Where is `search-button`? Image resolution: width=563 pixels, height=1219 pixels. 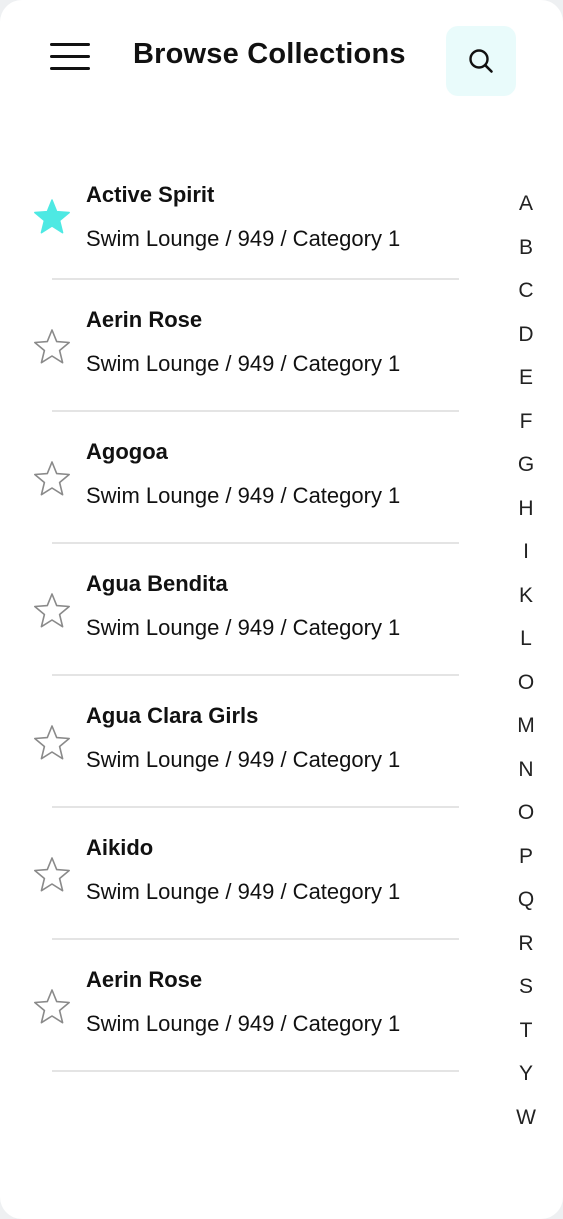 search-button is located at coordinates (481, 61).